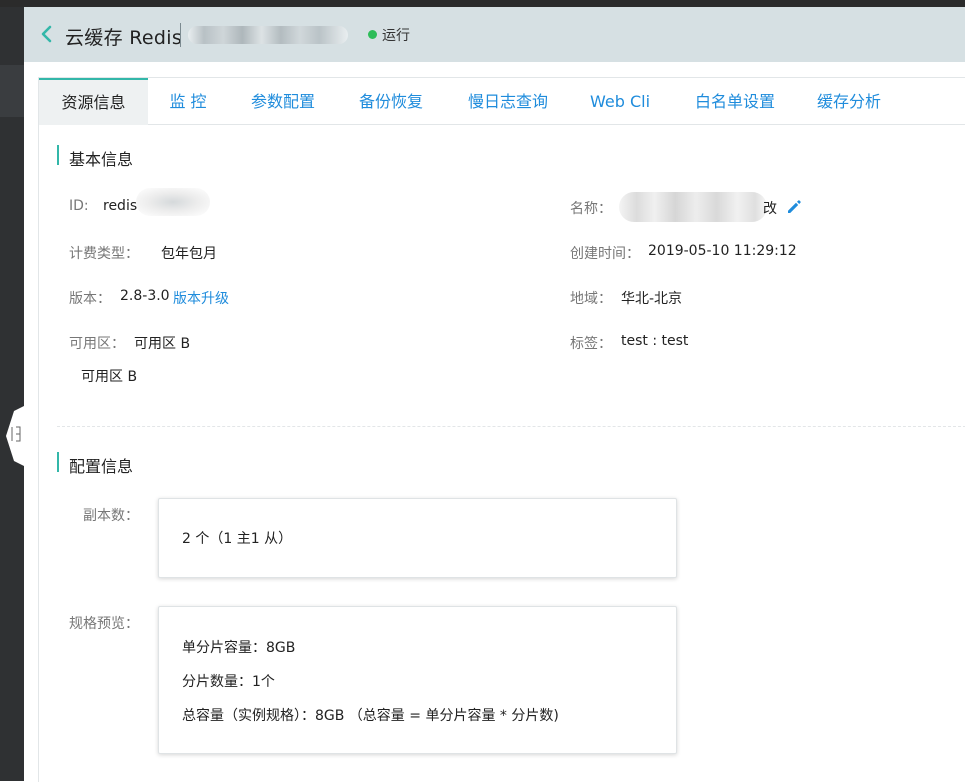 The image size is (965, 782). I want to click on tab-slowlog: 慢日志查询, so click(508, 101).